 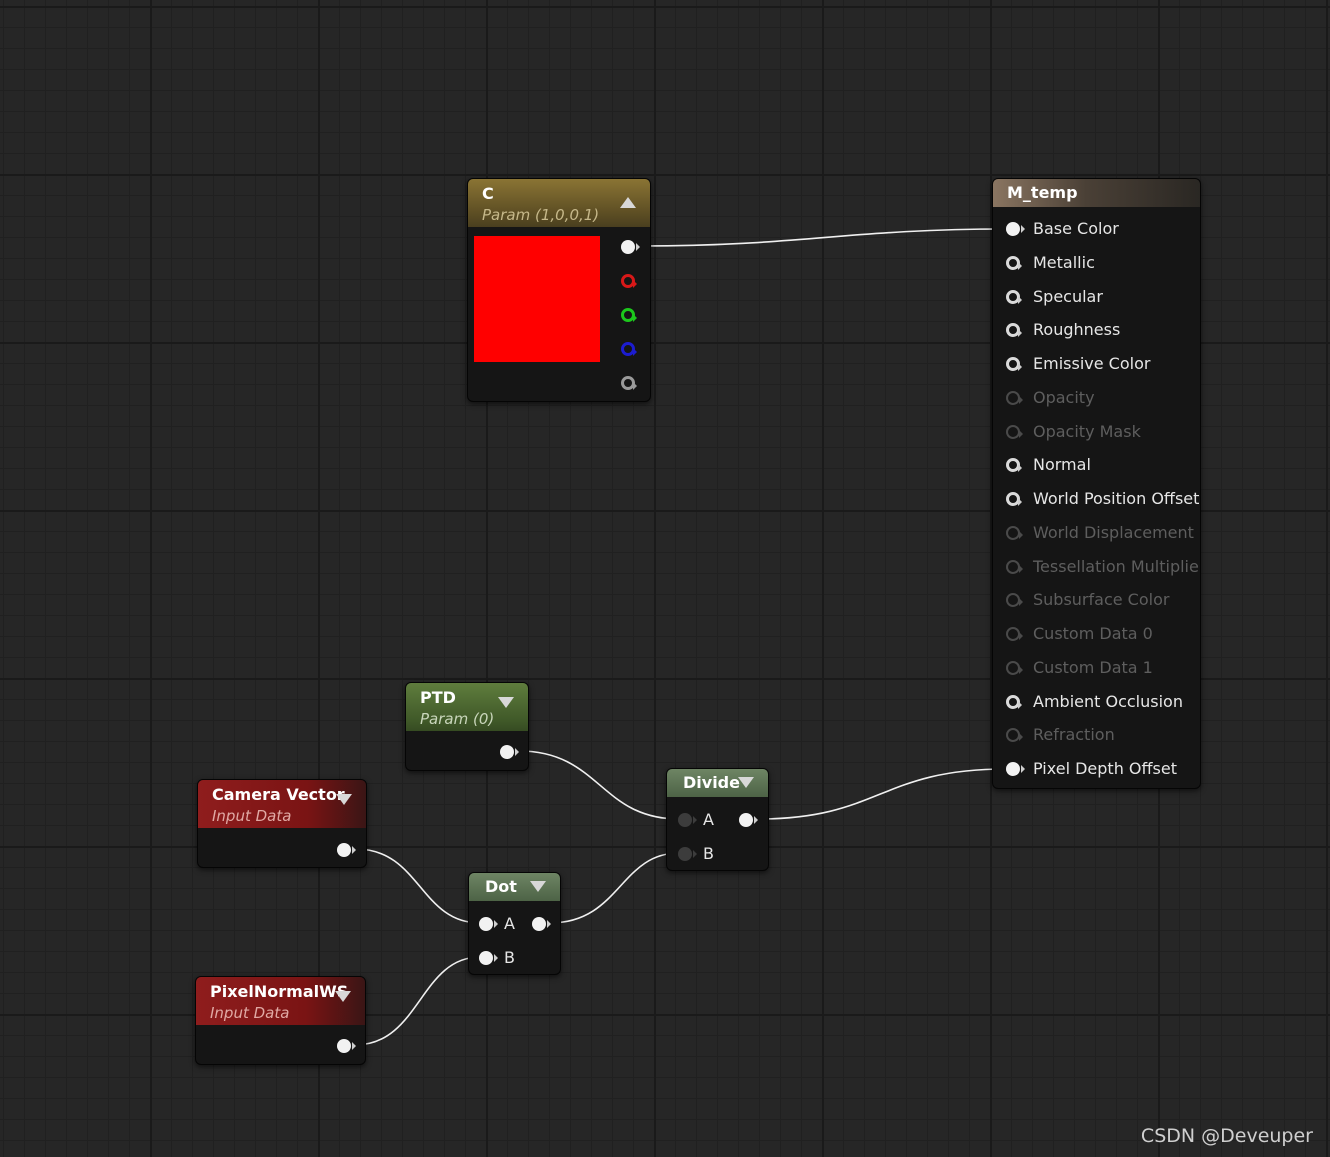 What do you see at coordinates (1087, 431) in the screenshot?
I see `material-input-label: Opacity Mask` at bounding box center [1087, 431].